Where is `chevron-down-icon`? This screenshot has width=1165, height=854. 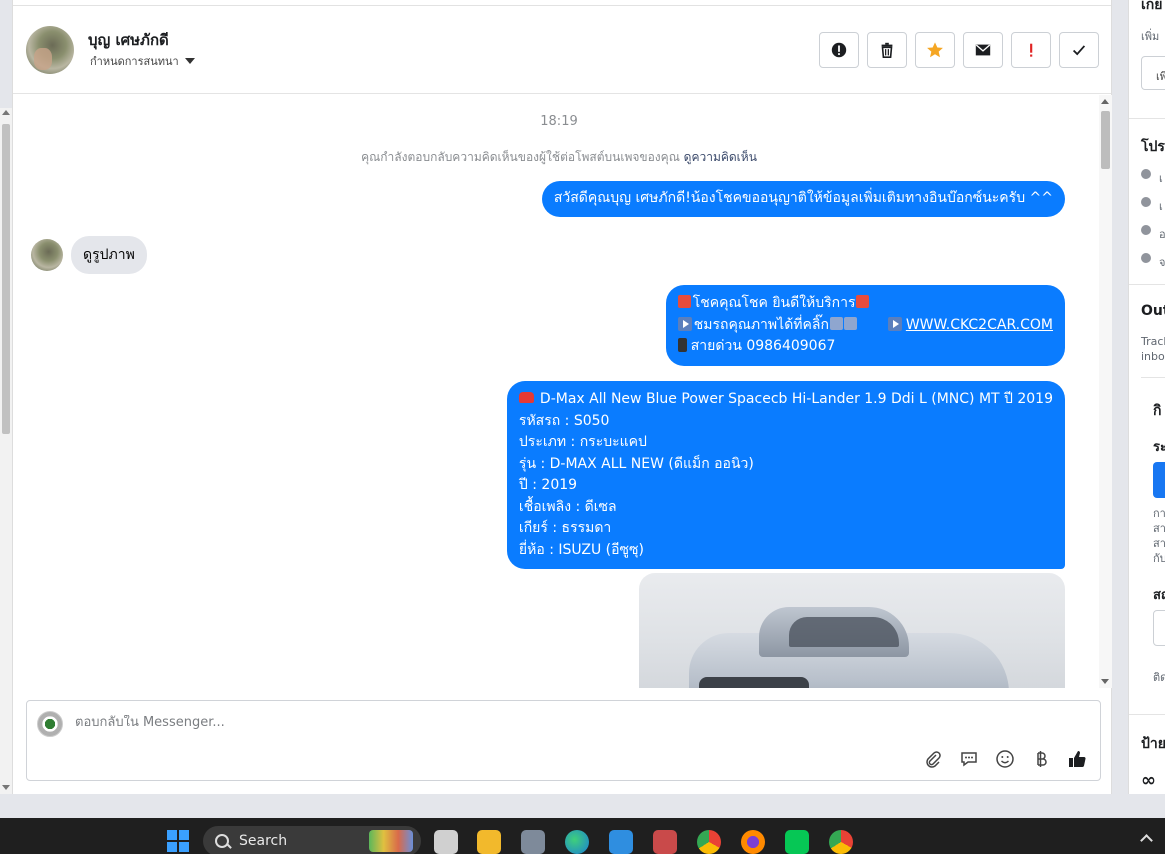 chevron-down-icon is located at coordinates (189, 61).